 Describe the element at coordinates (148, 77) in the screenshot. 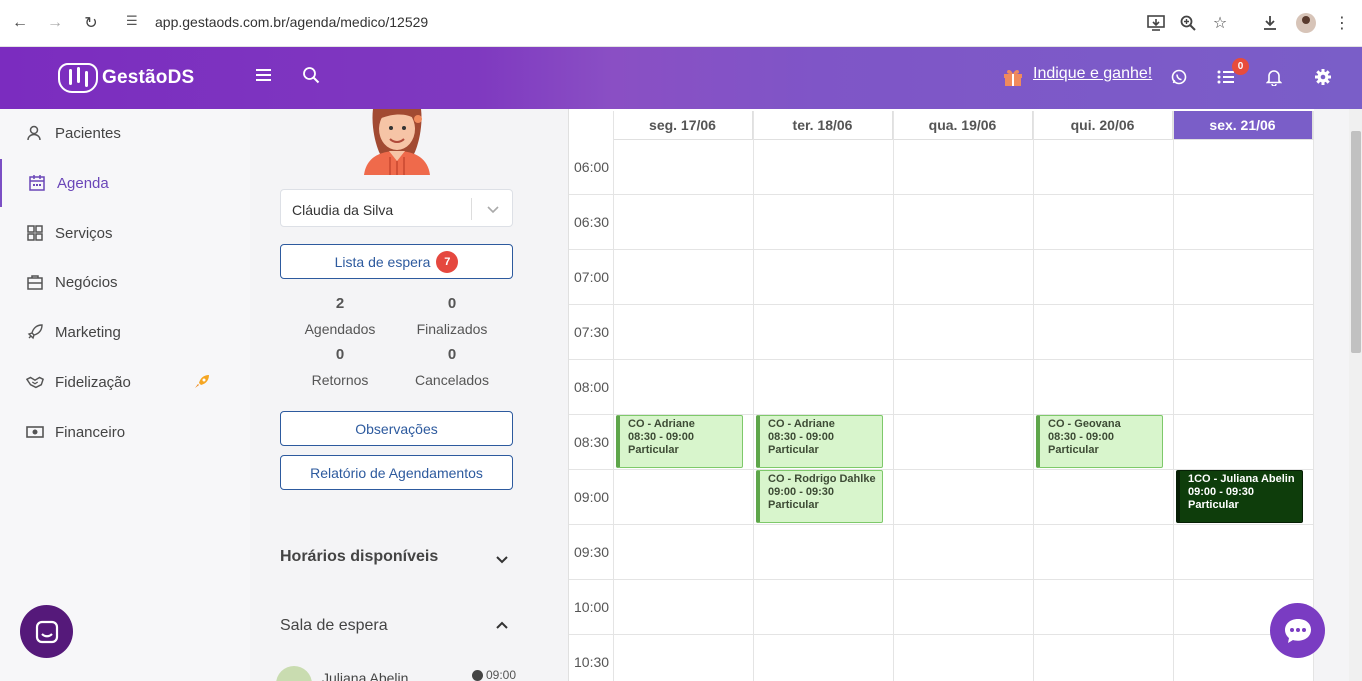

I see `logo-text: GestãoDS` at that location.